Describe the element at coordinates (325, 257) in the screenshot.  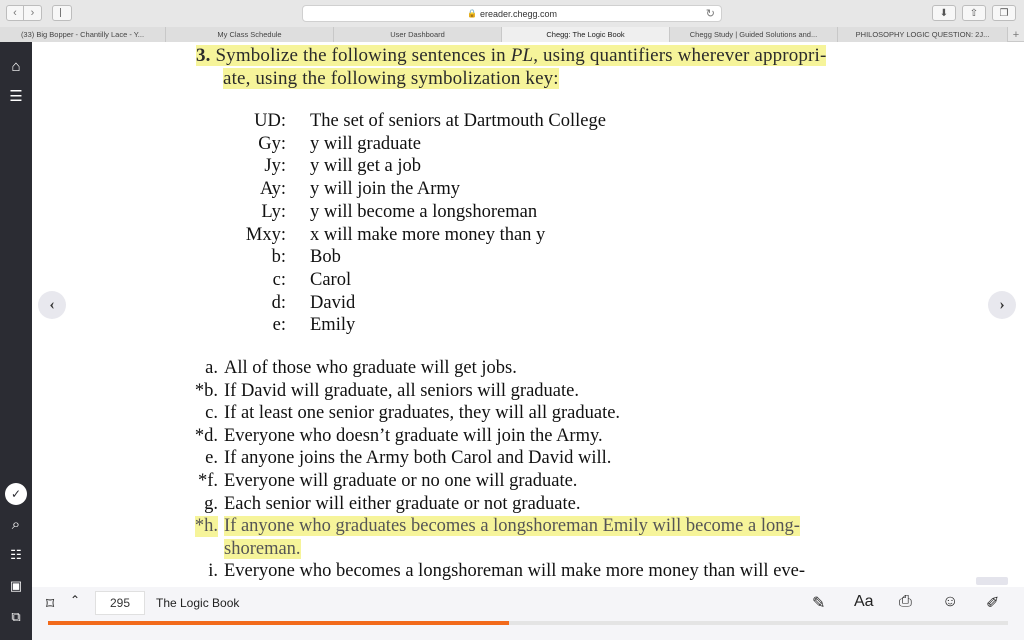
I see `key-meaning: Bob` at that location.